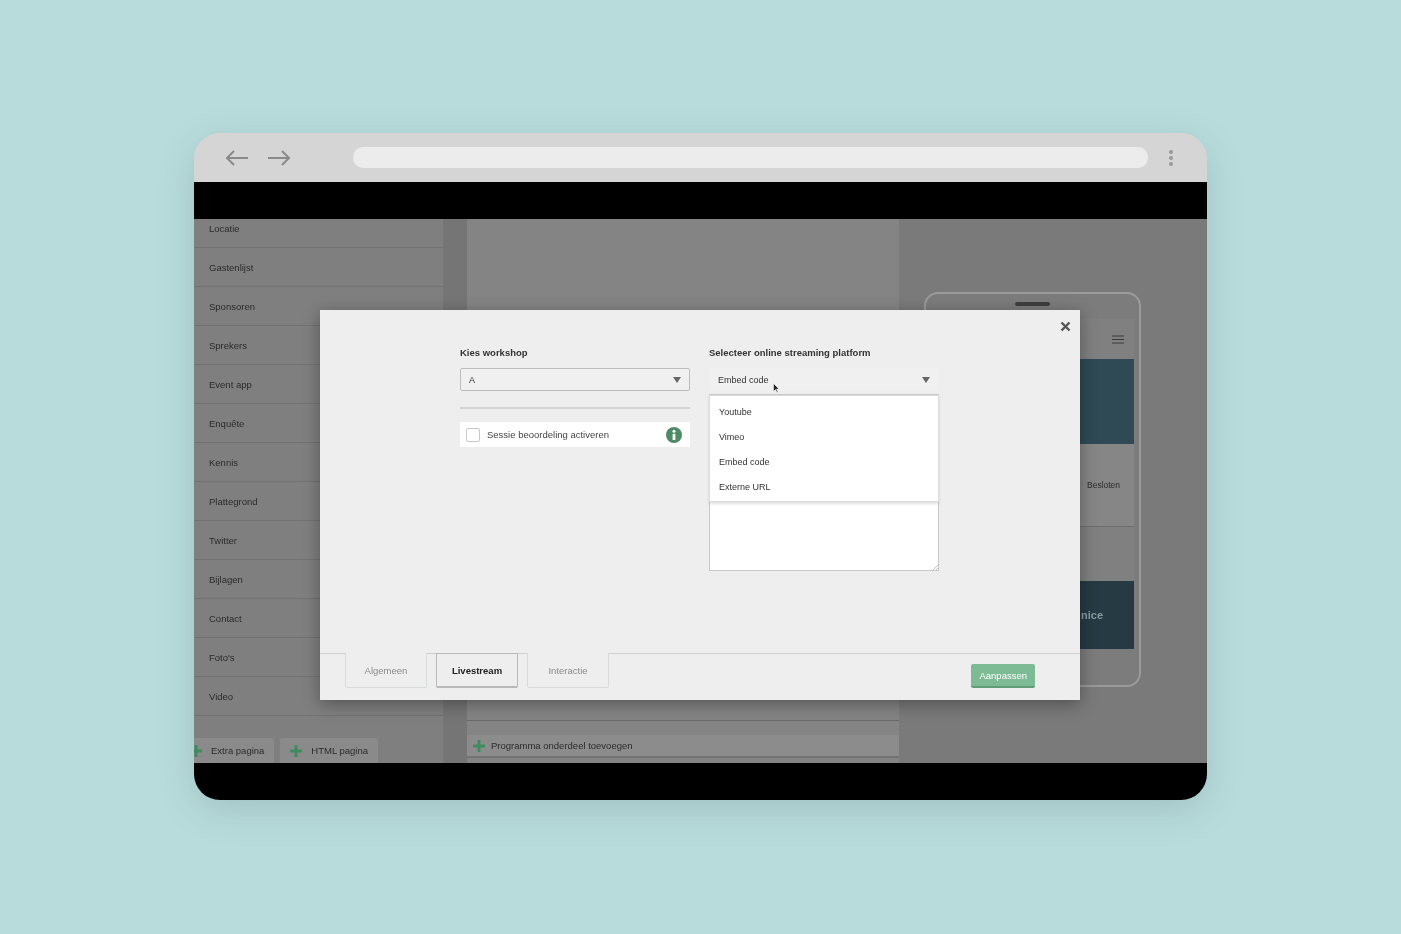  Describe the element at coordinates (824, 411) in the screenshot. I see `dropdown-option: Youtube` at that location.